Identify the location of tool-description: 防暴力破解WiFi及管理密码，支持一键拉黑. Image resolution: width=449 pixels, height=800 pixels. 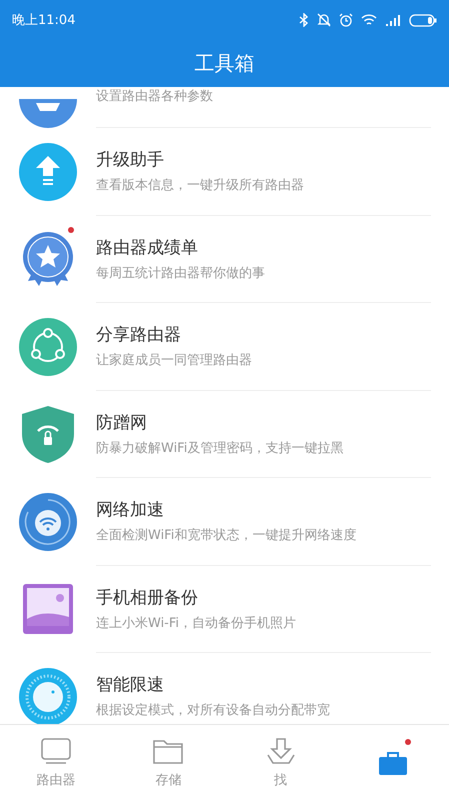
(220, 448).